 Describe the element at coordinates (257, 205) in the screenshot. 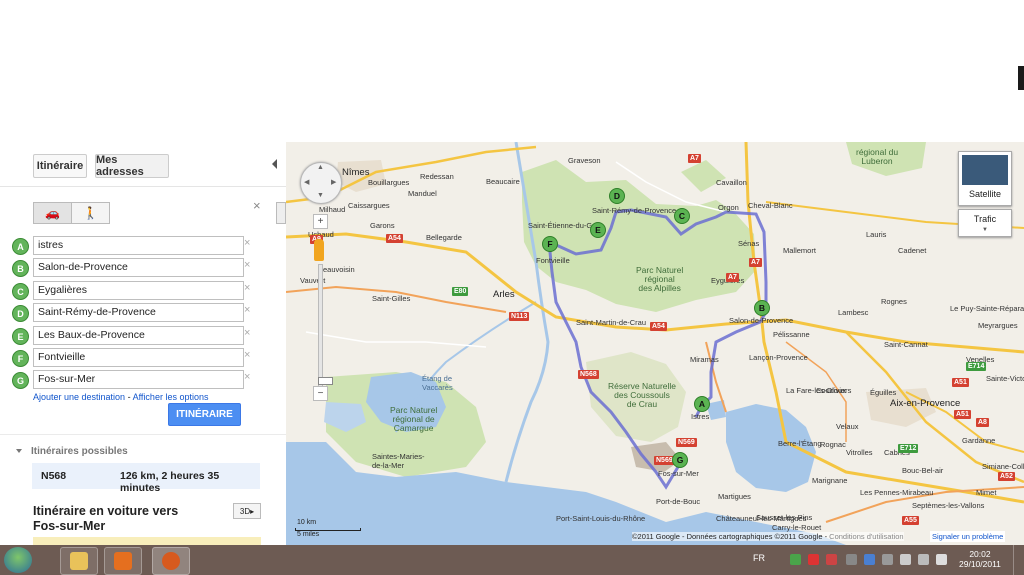

I see `close-icon: ×` at that location.